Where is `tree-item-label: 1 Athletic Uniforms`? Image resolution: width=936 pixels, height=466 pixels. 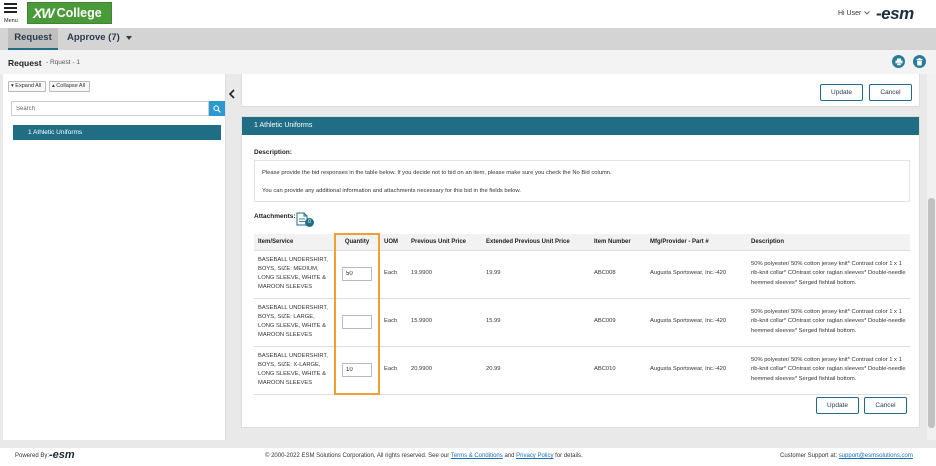 tree-item-label: 1 Athletic Uniforms is located at coordinates (55, 132).